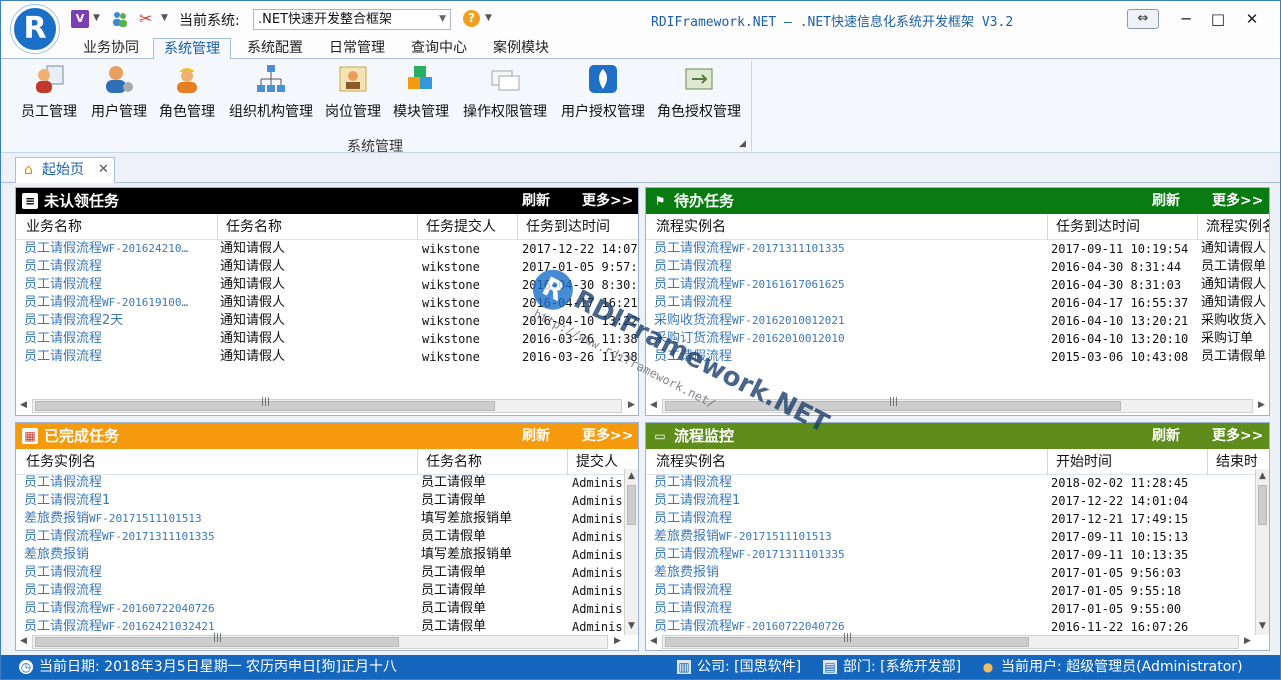  Describe the element at coordinates (603, 93) in the screenshot. I see `user-authorization-button: 用户授权管理` at that location.